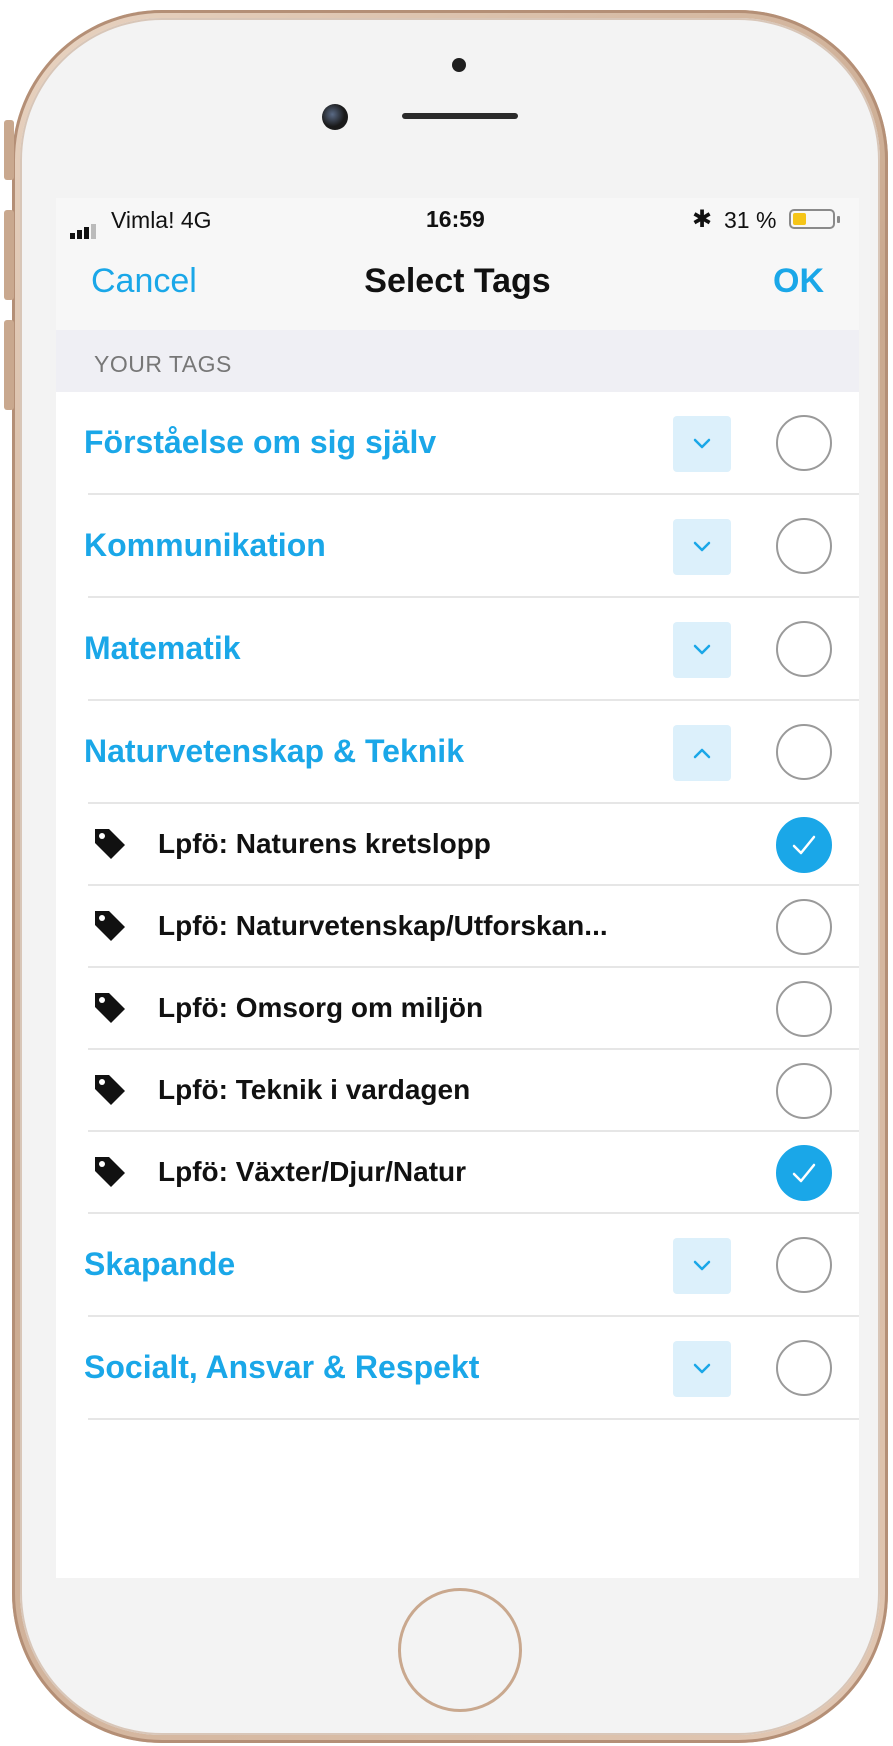  What do you see at coordinates (9, 365) in the screenshot?
I see `volume-down-button` at bounding box center [9, 365].